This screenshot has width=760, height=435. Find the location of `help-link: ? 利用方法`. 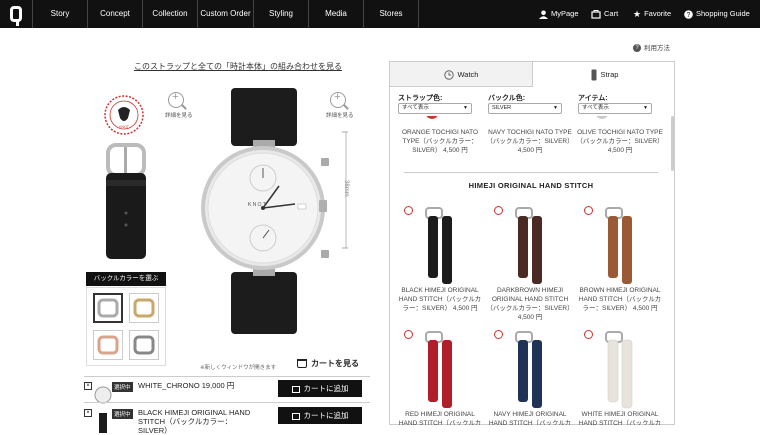

help-link: ? 利用方法 is located at coordinates (651, 47).